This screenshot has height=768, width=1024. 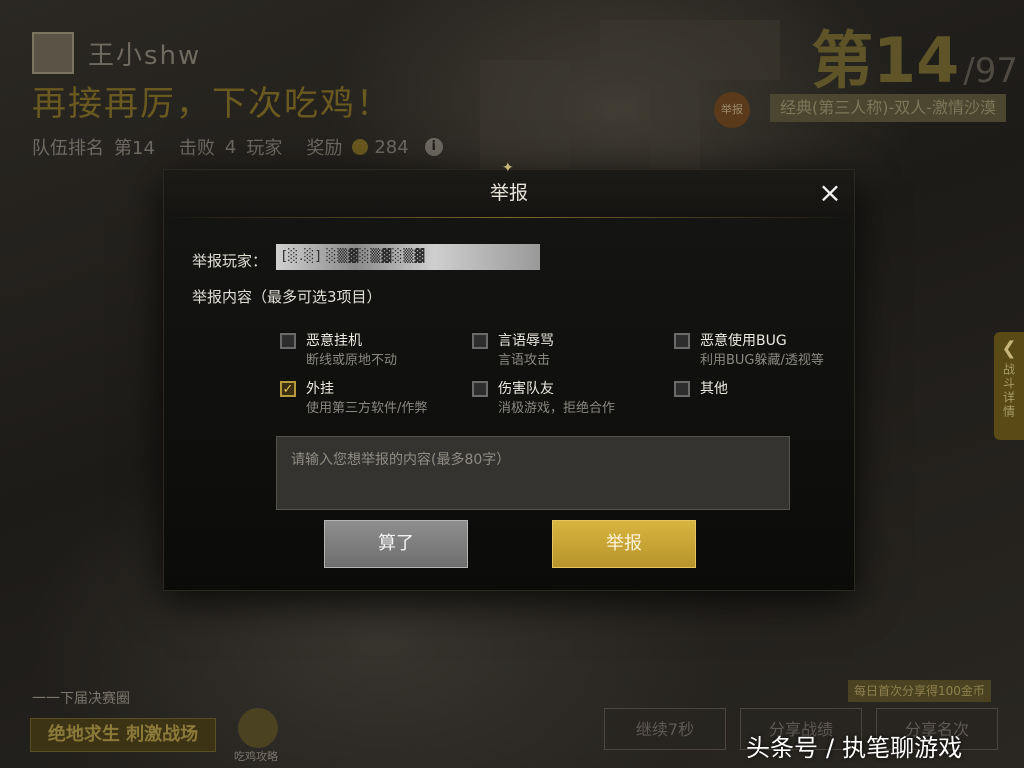 What do you see at coordinates (624, 544) in the screenshot?
I see `submit-report-button: 举报` at bounding box center [624, 544].